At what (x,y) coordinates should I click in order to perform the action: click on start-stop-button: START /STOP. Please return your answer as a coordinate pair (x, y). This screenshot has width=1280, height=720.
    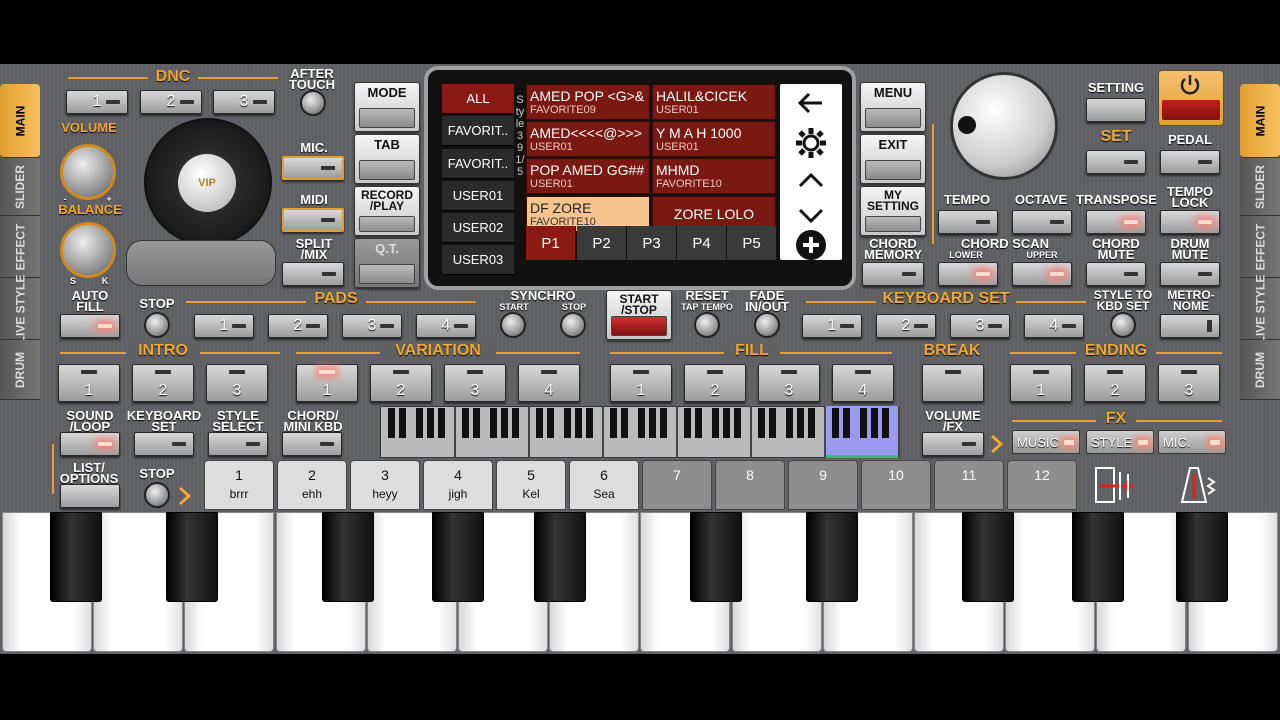
    Looking at the image, I should click on (639, 315).